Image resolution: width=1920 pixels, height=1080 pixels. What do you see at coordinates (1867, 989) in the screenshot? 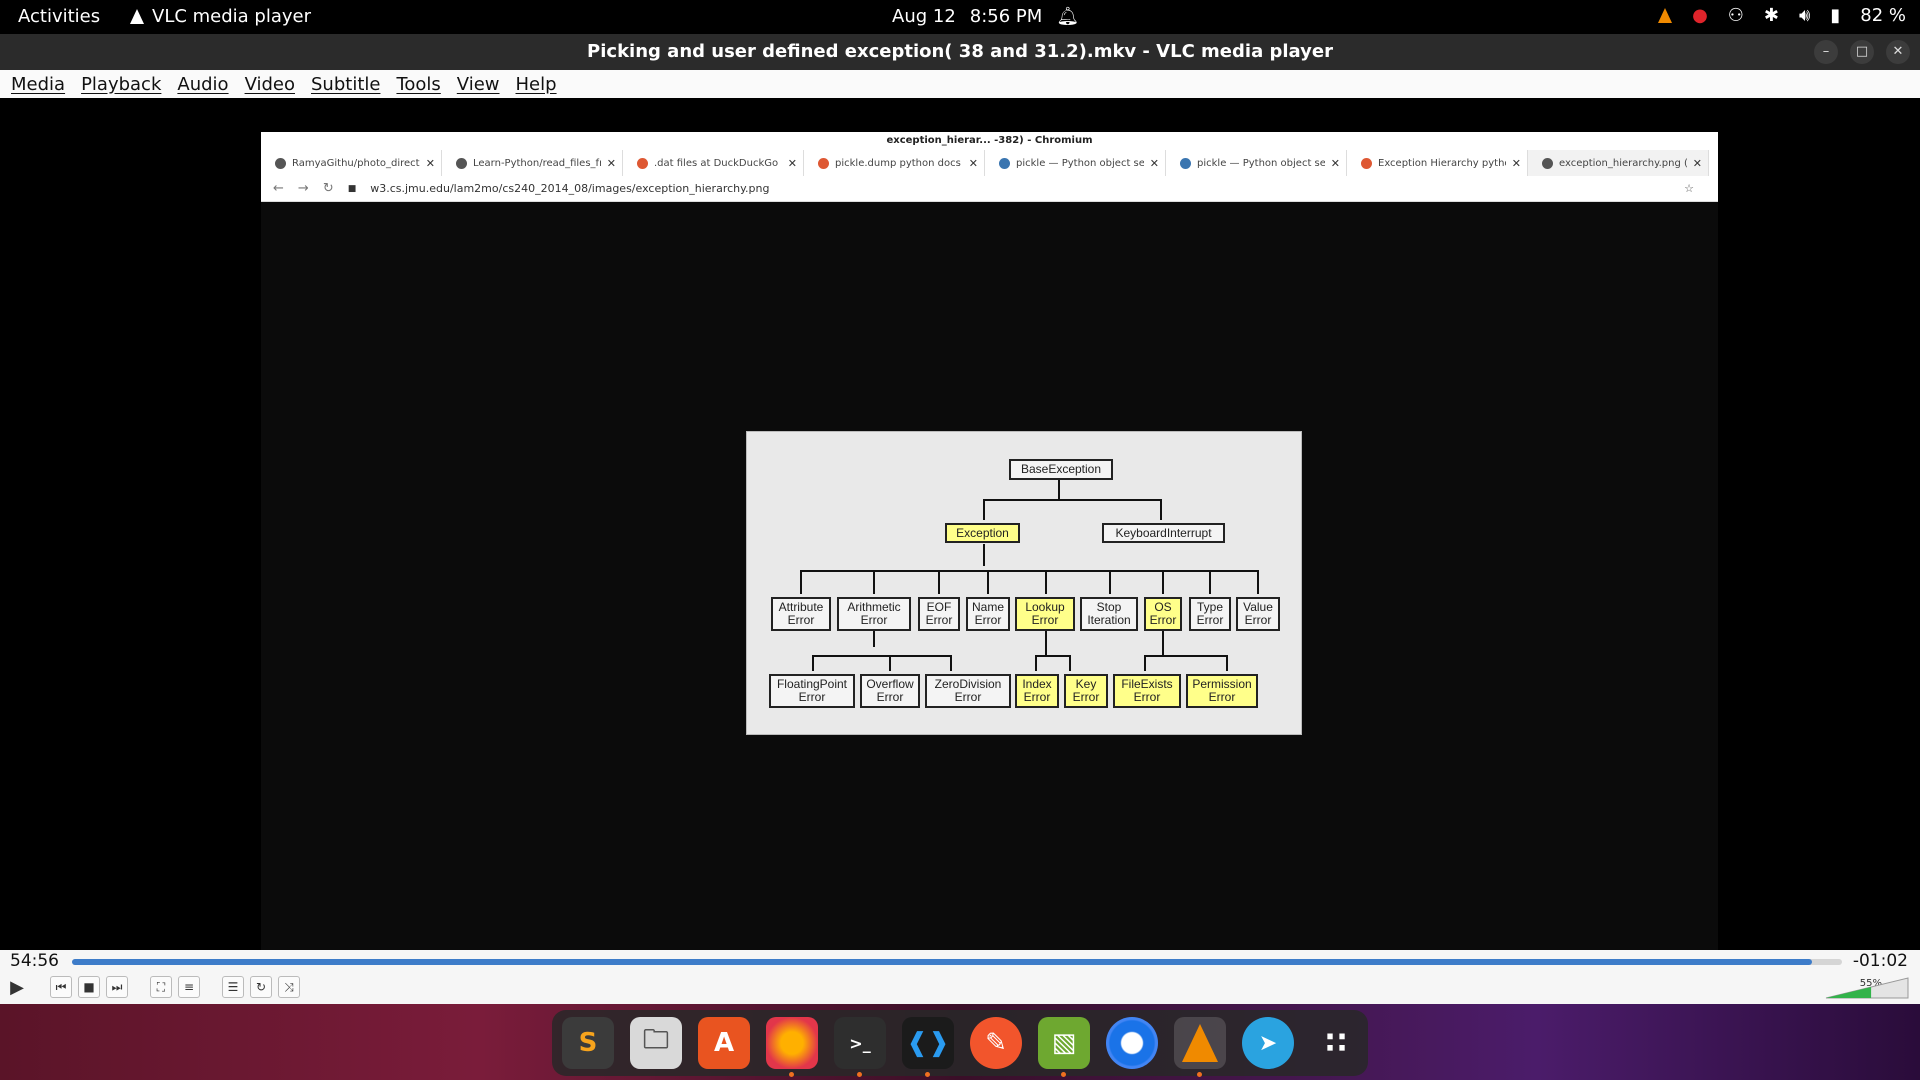
I see `volume-slider` at bounding box center [1867, 989].